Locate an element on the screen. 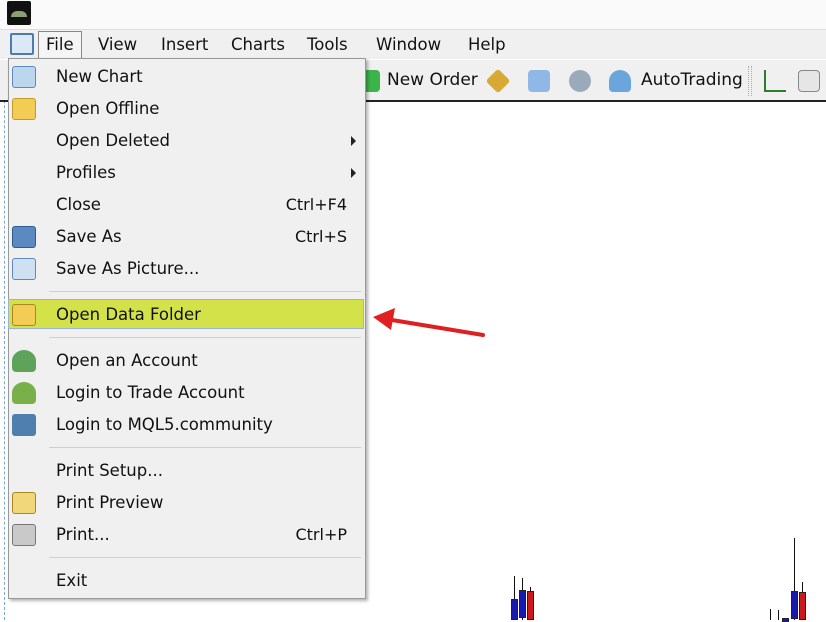 The image size is (826, 622). annotation-arrow-icon is located at coordinates (429, 322).